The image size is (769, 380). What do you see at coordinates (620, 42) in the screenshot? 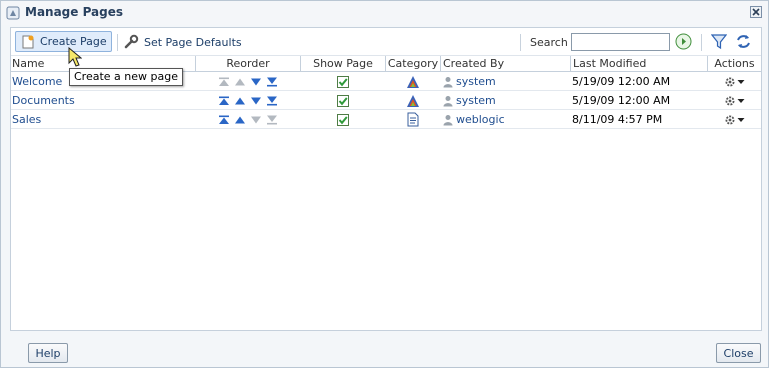
I see `search-input` at bounding box center [620, 42].